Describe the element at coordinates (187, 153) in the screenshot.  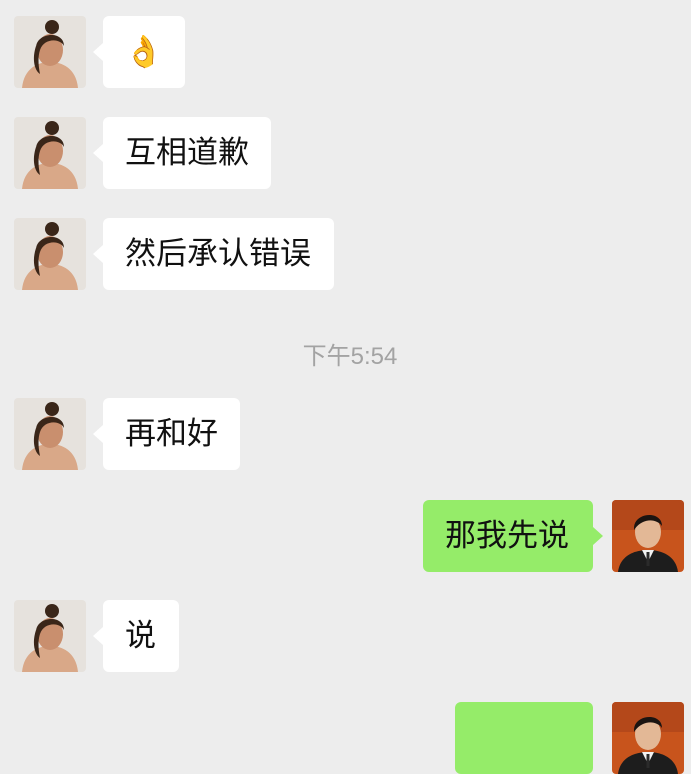
I see `message-bubble: 互相道歉` at that location.